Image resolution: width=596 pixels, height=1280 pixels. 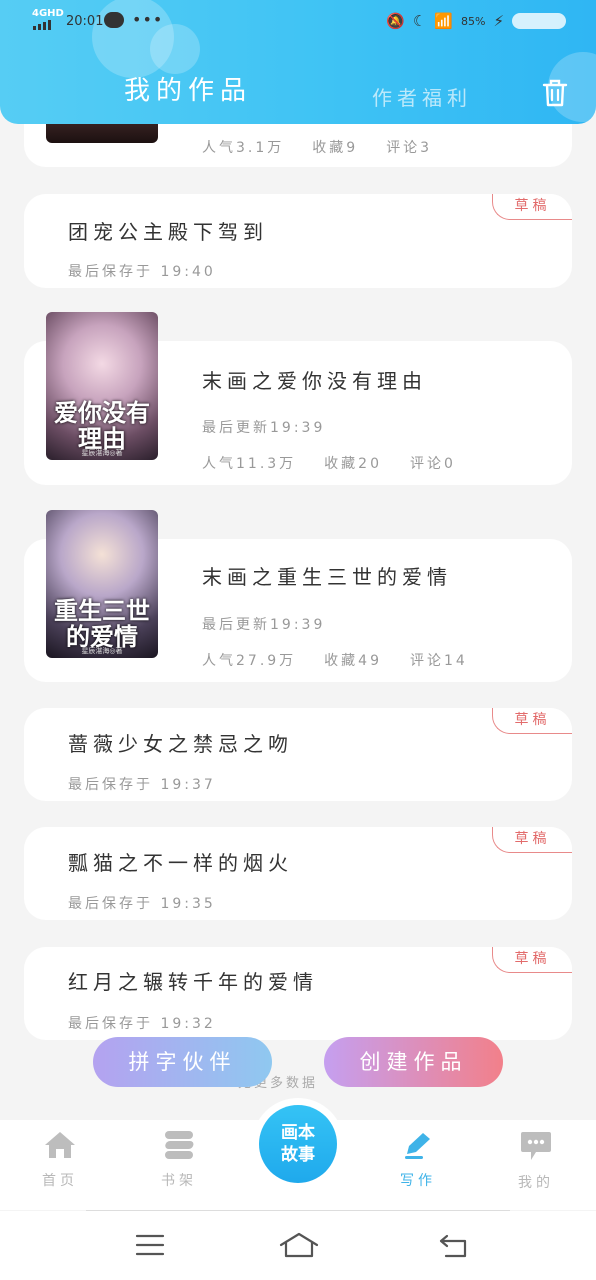 I want to click on home-icon, so click(x=60, y=1145).